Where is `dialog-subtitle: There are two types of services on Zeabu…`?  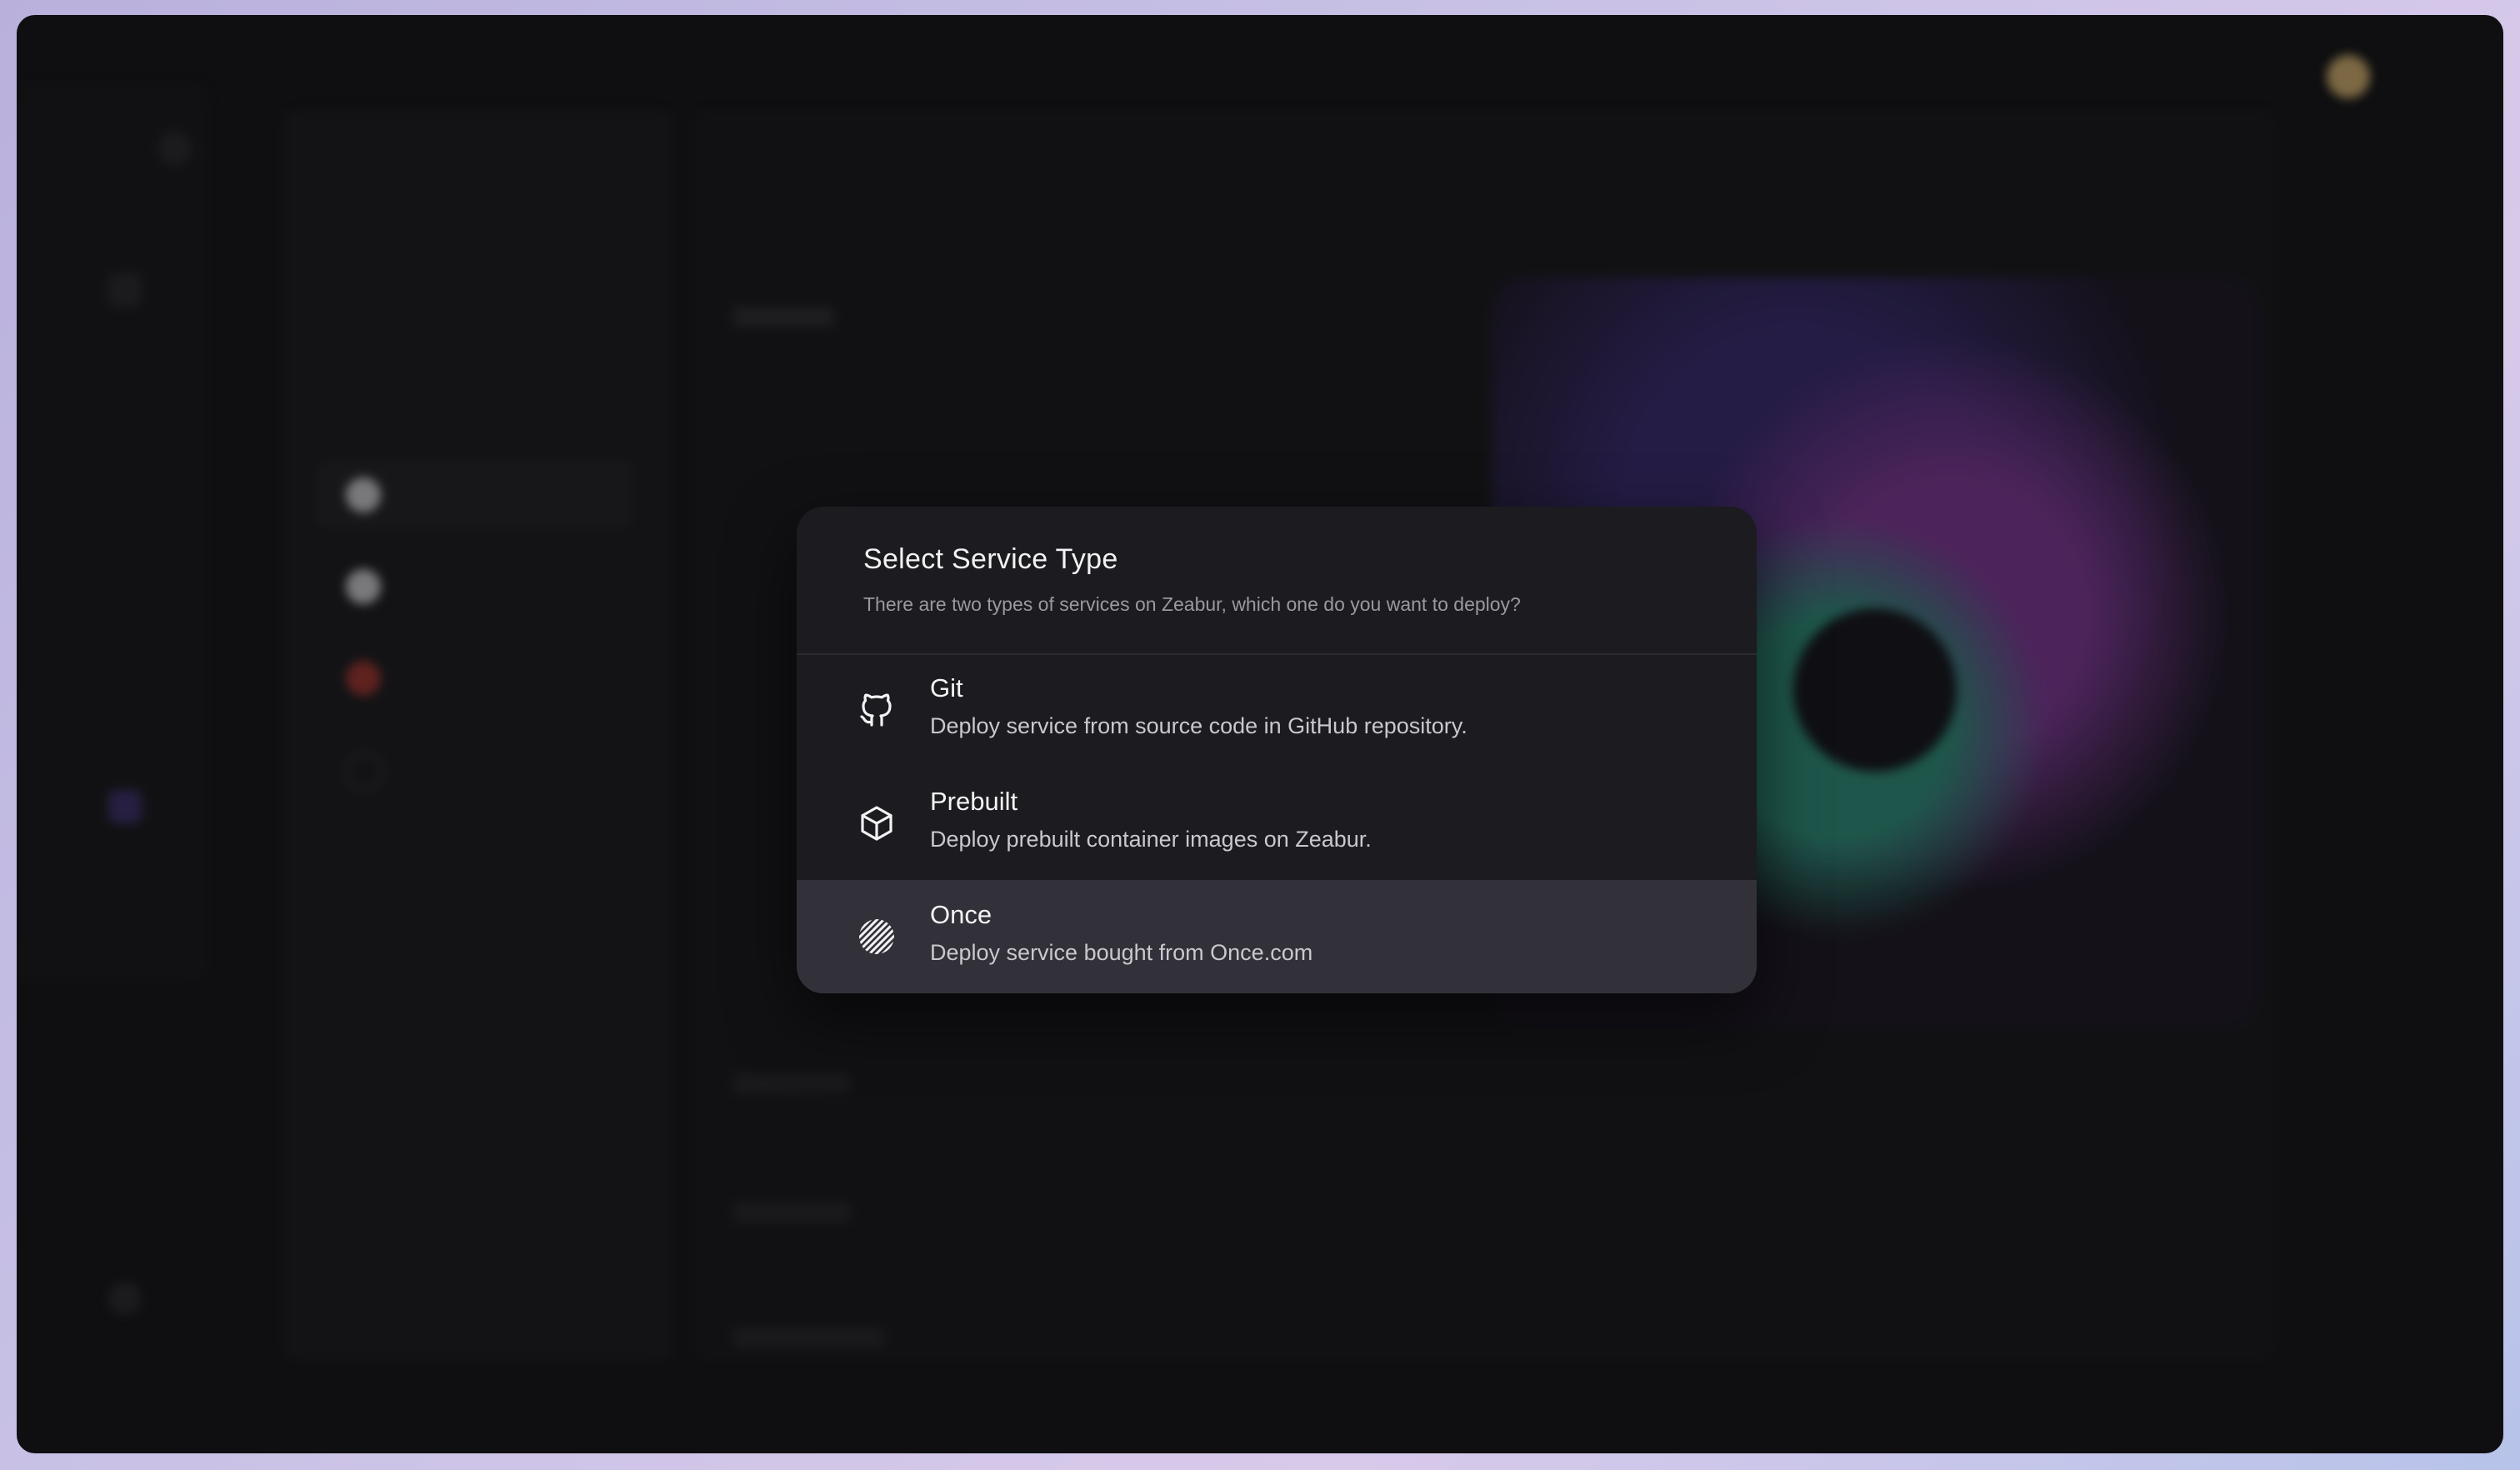
dialog-subtitle: There are two types of services on Zeabu… is located at coordinates (1192, 604).